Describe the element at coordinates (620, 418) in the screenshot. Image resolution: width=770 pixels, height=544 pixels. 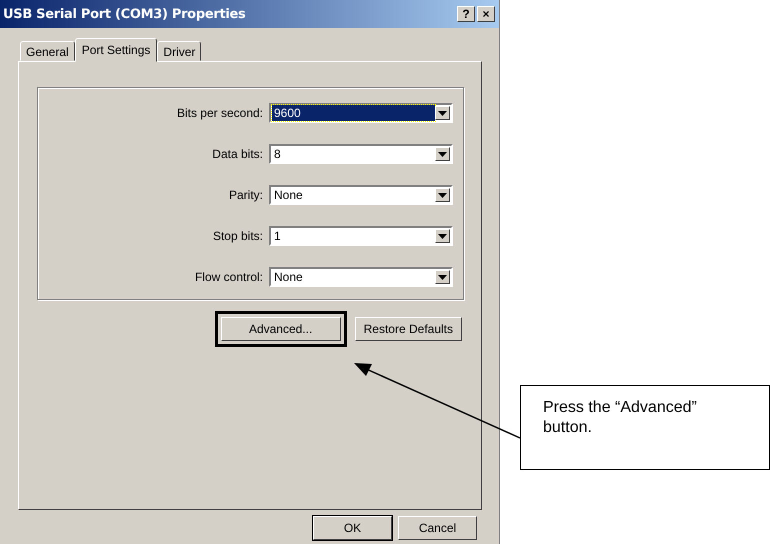
I see `callout-text: Press the “Advanced” button.` at that location.